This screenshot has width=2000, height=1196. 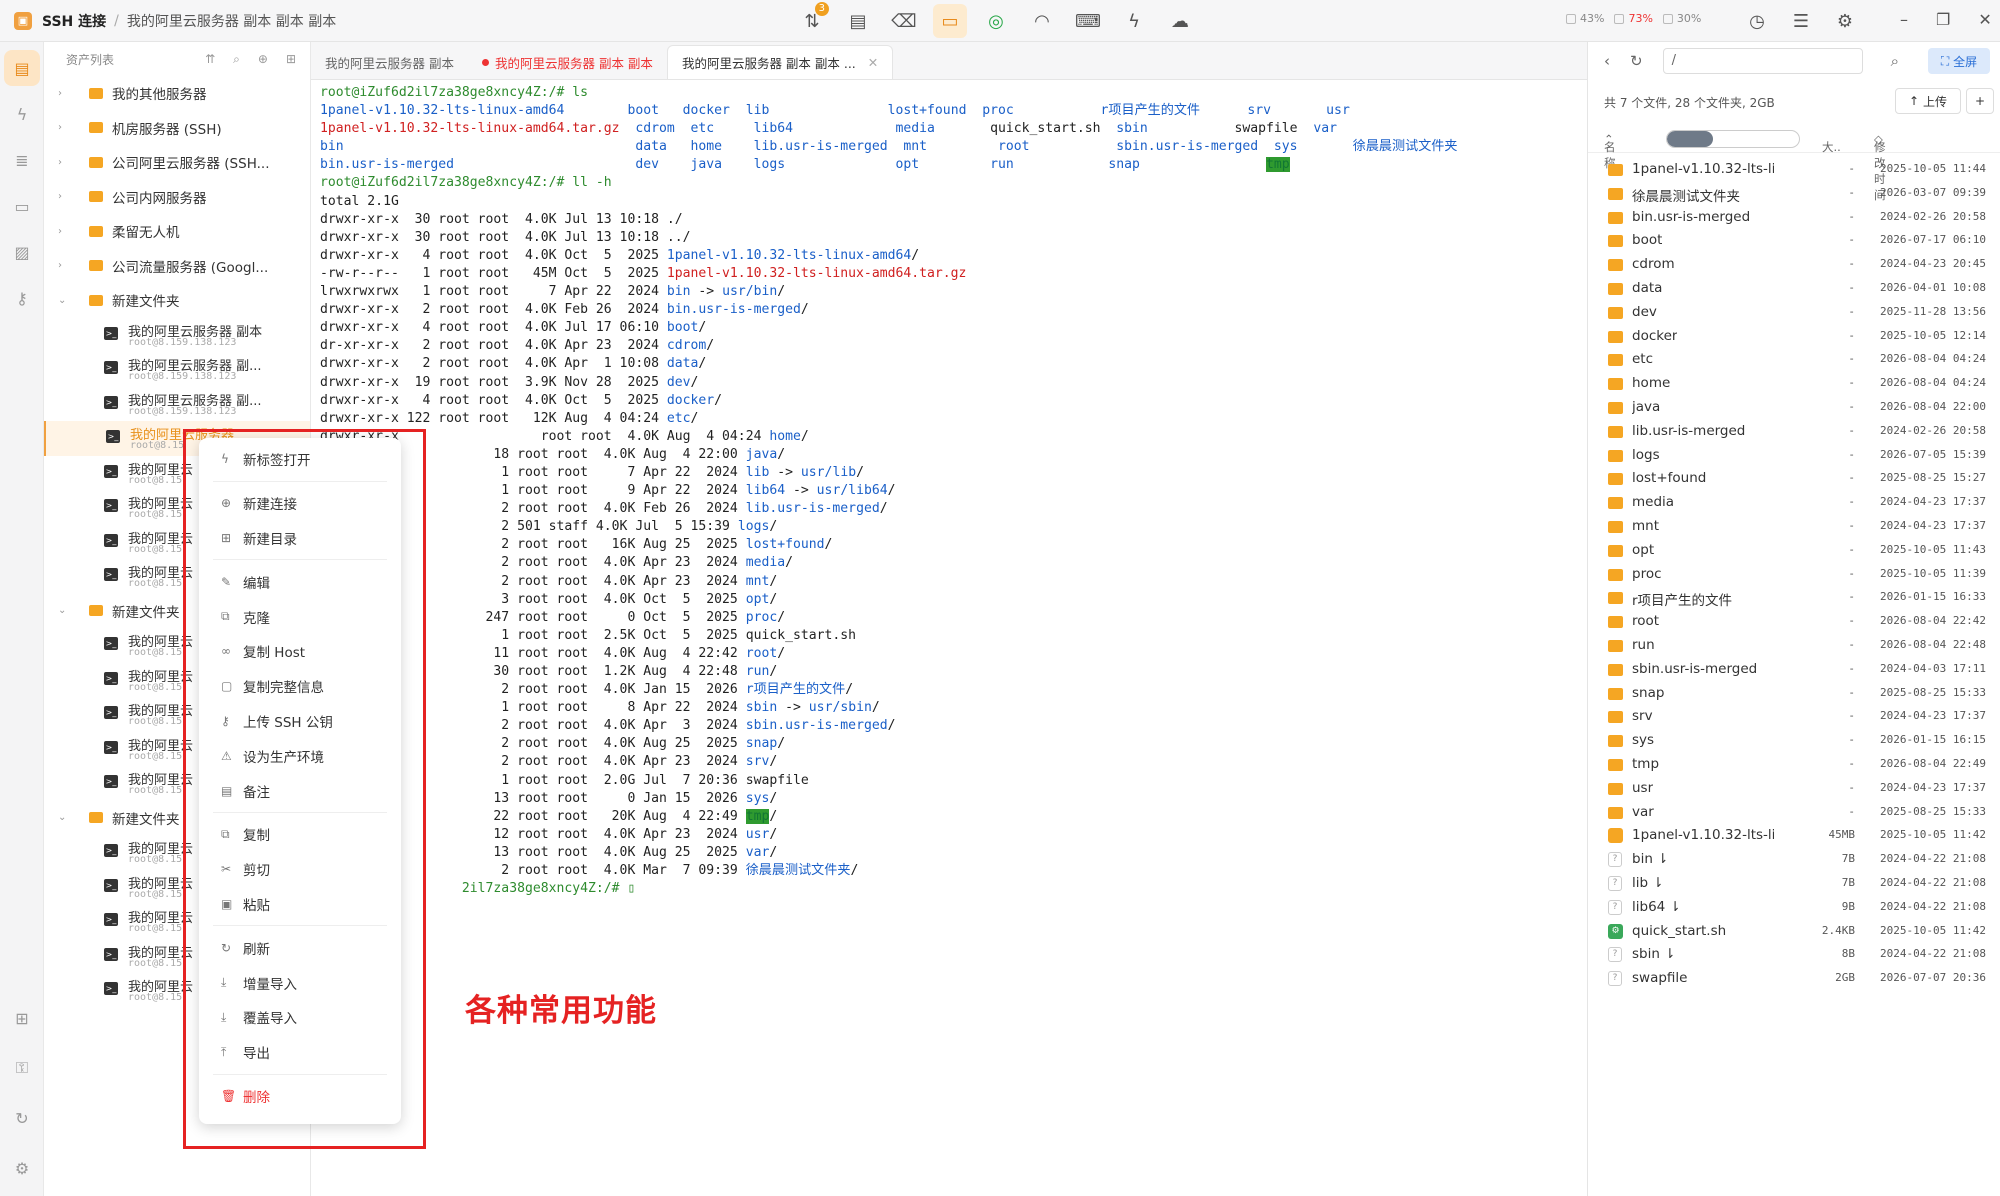 What do you see at coordinates (1042, 21) in the screenshot?
I see `speed-button: ◠` at bounding box center [1042, 21].